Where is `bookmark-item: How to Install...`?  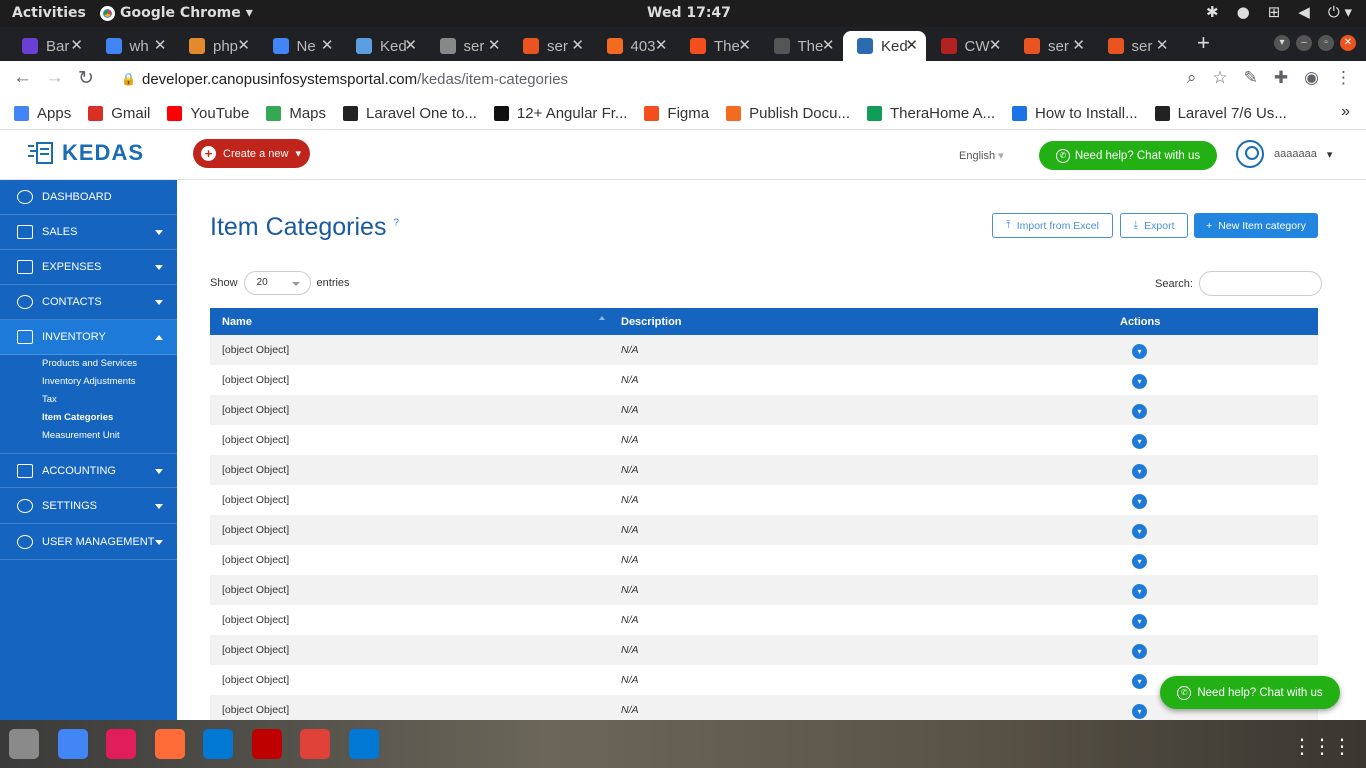 bookmark-item: How to Install... is located at coordinates (1075, 113).